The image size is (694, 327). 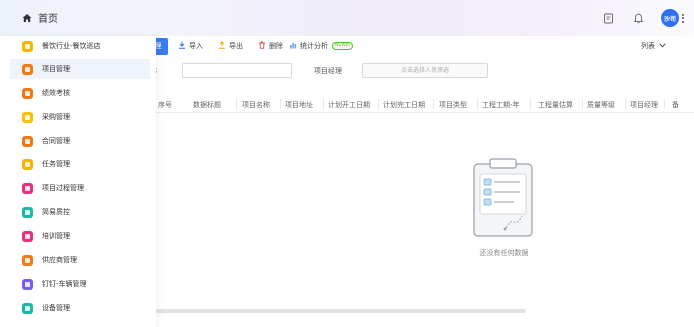 I want to click on home-label: 首页, so click(x=48, y=19).